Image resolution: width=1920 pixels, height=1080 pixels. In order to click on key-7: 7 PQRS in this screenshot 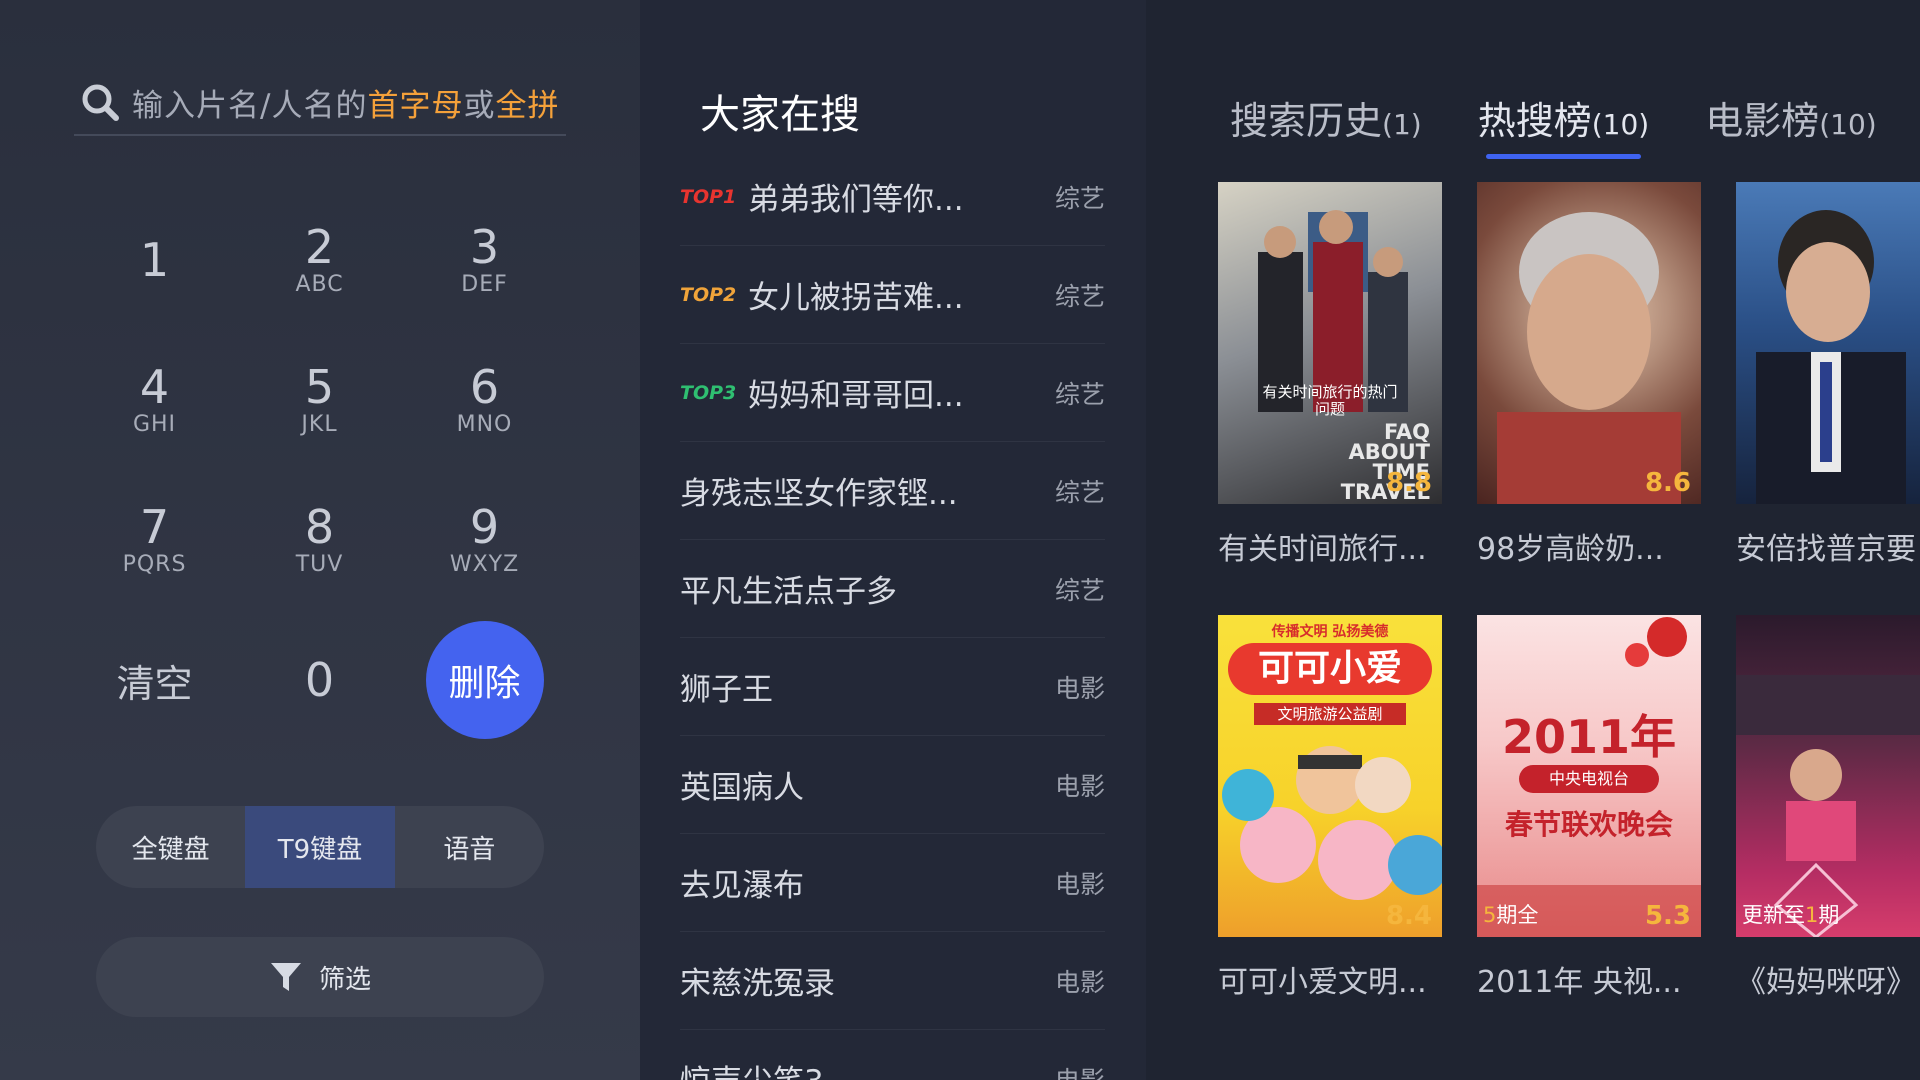, I will do `click(154, 540)`.